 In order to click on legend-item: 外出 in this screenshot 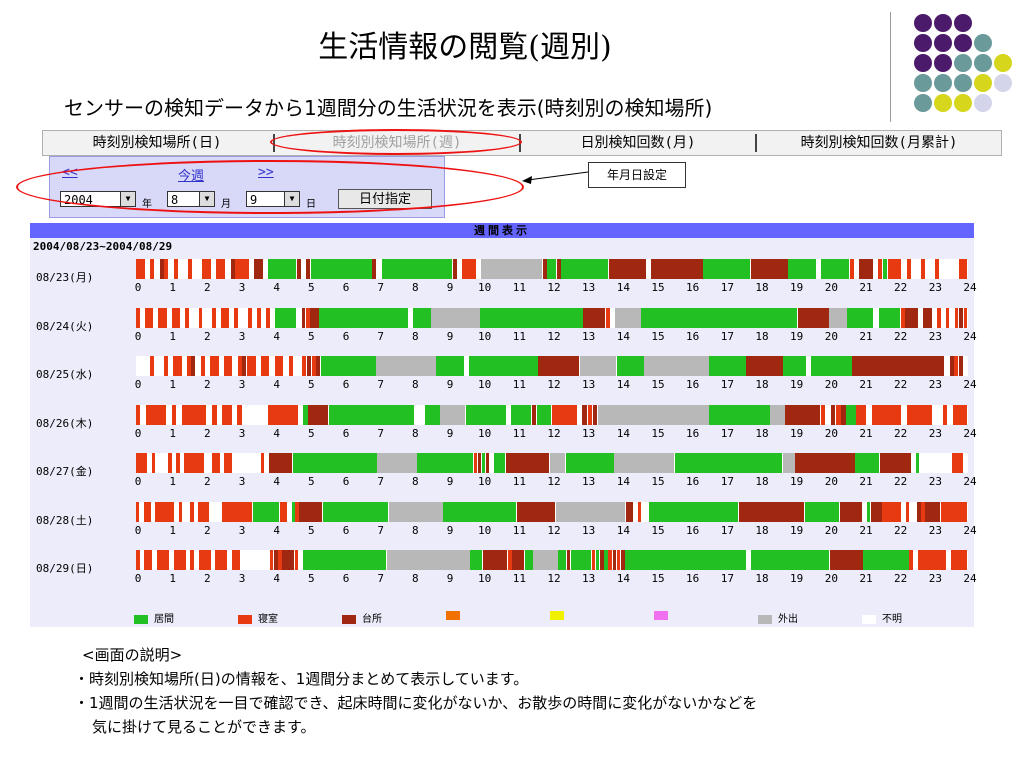, I will do `click(778, 617)`.